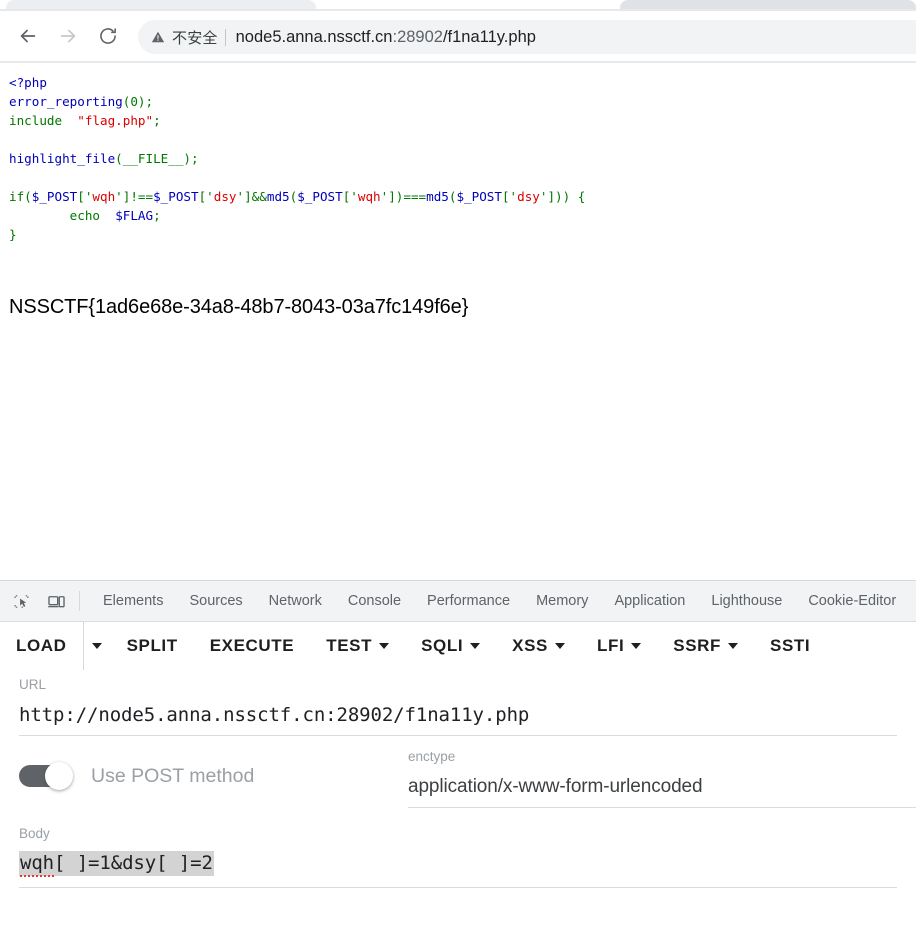 Image resolution: width=916 pixels, height=931 pixels. Describe the element at coordinates (662, 807) in the screenshot. I see `enctype-field-underline` at that location.